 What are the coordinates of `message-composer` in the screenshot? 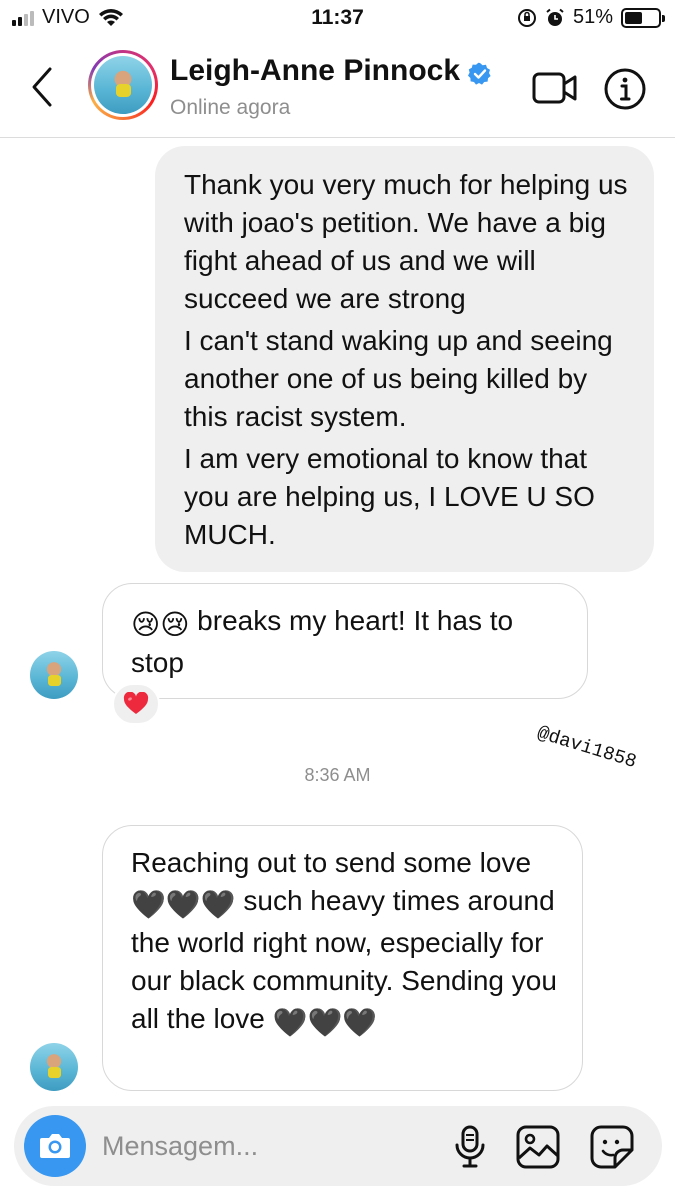 It's located at (338, 1146).